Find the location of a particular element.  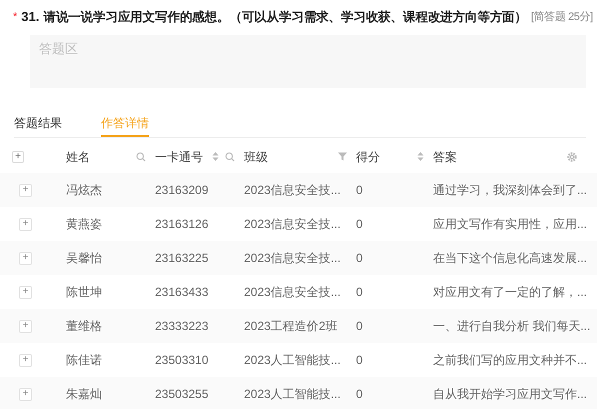

table-cell: 23163209 is located at coordinates (181, 190).